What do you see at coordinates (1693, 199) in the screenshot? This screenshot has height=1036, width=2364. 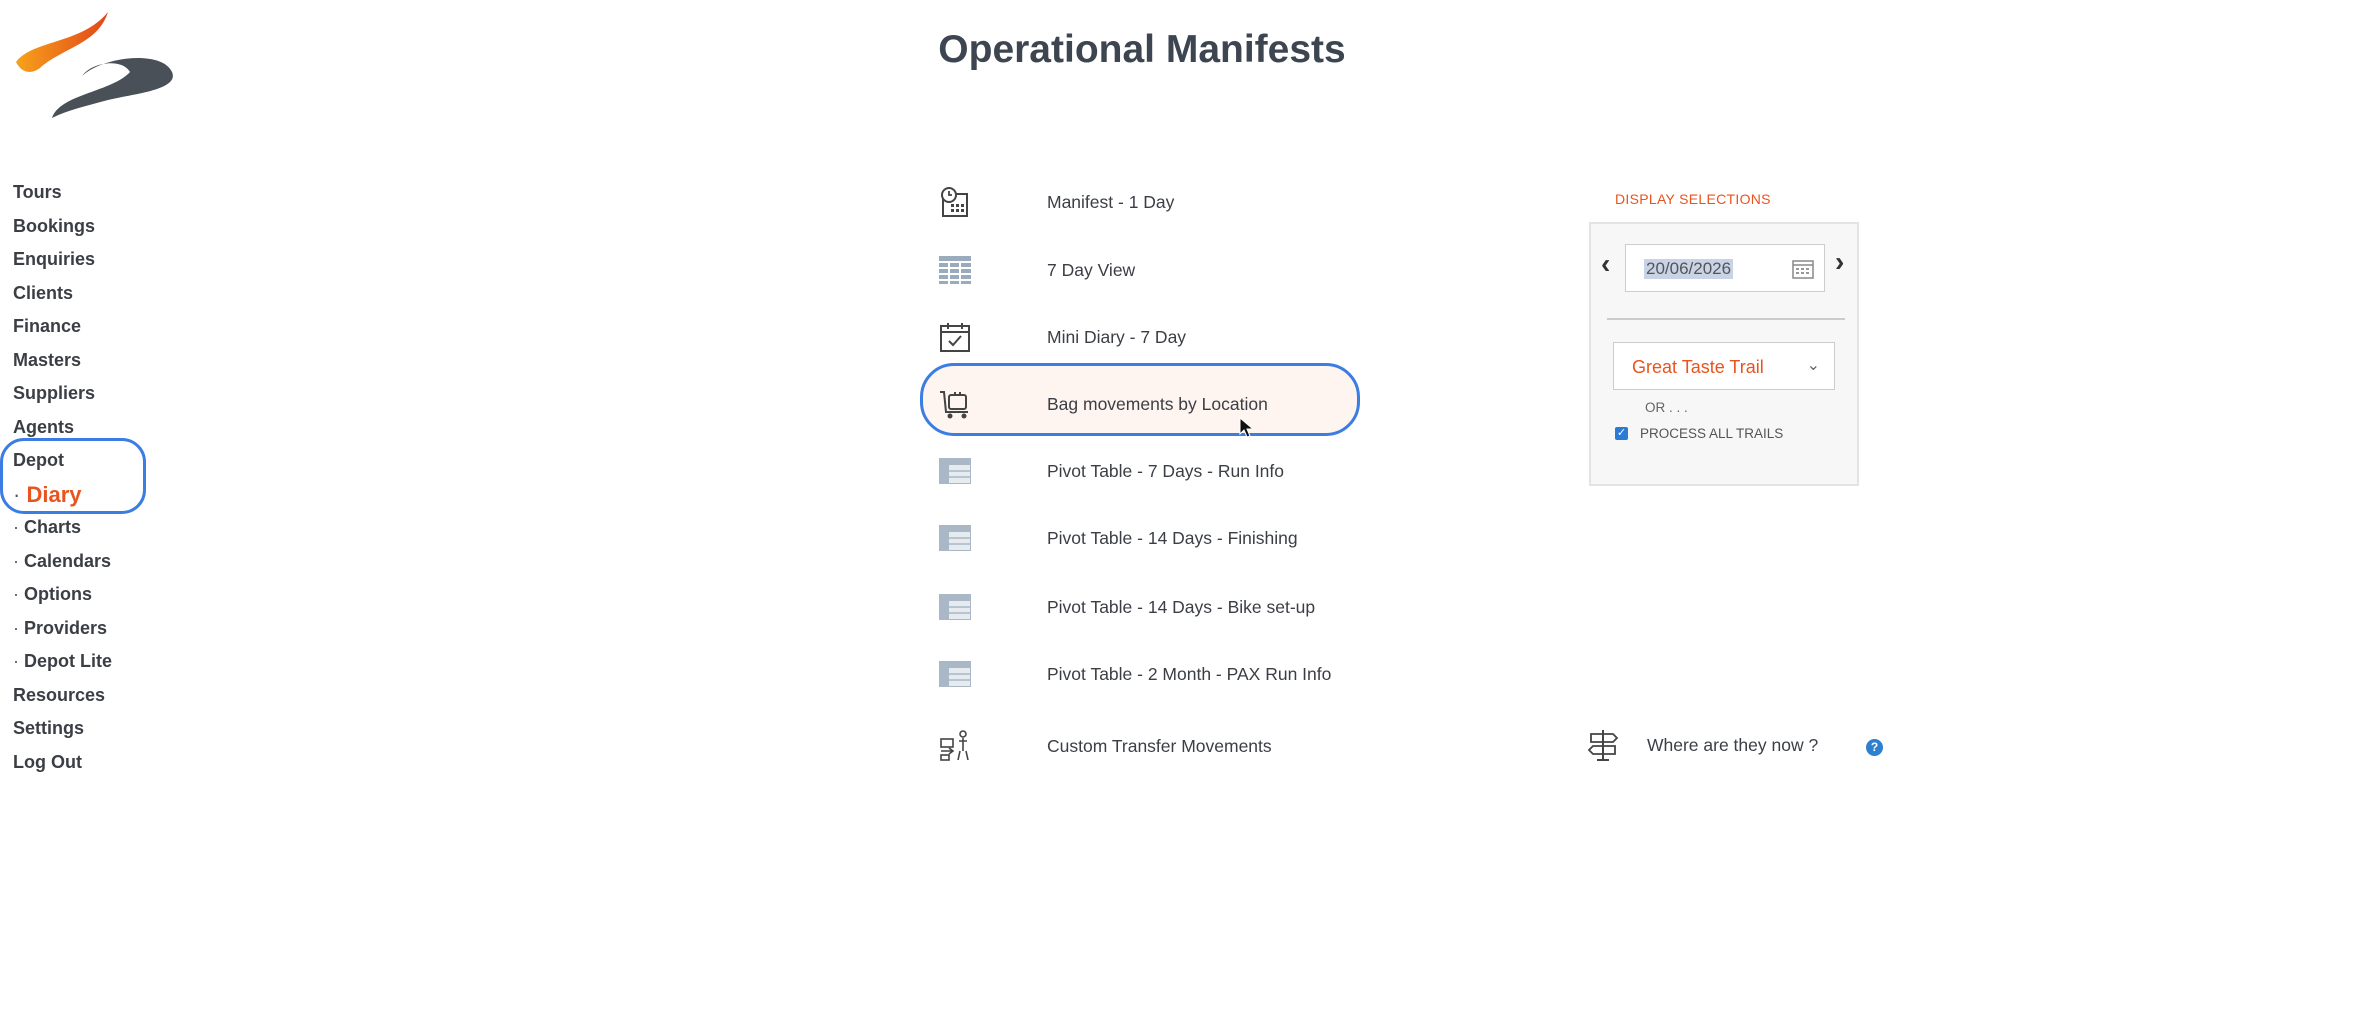 I see `display-selections-title: DISPLAY SELECTIONS` at bounding box center [1693, 199].